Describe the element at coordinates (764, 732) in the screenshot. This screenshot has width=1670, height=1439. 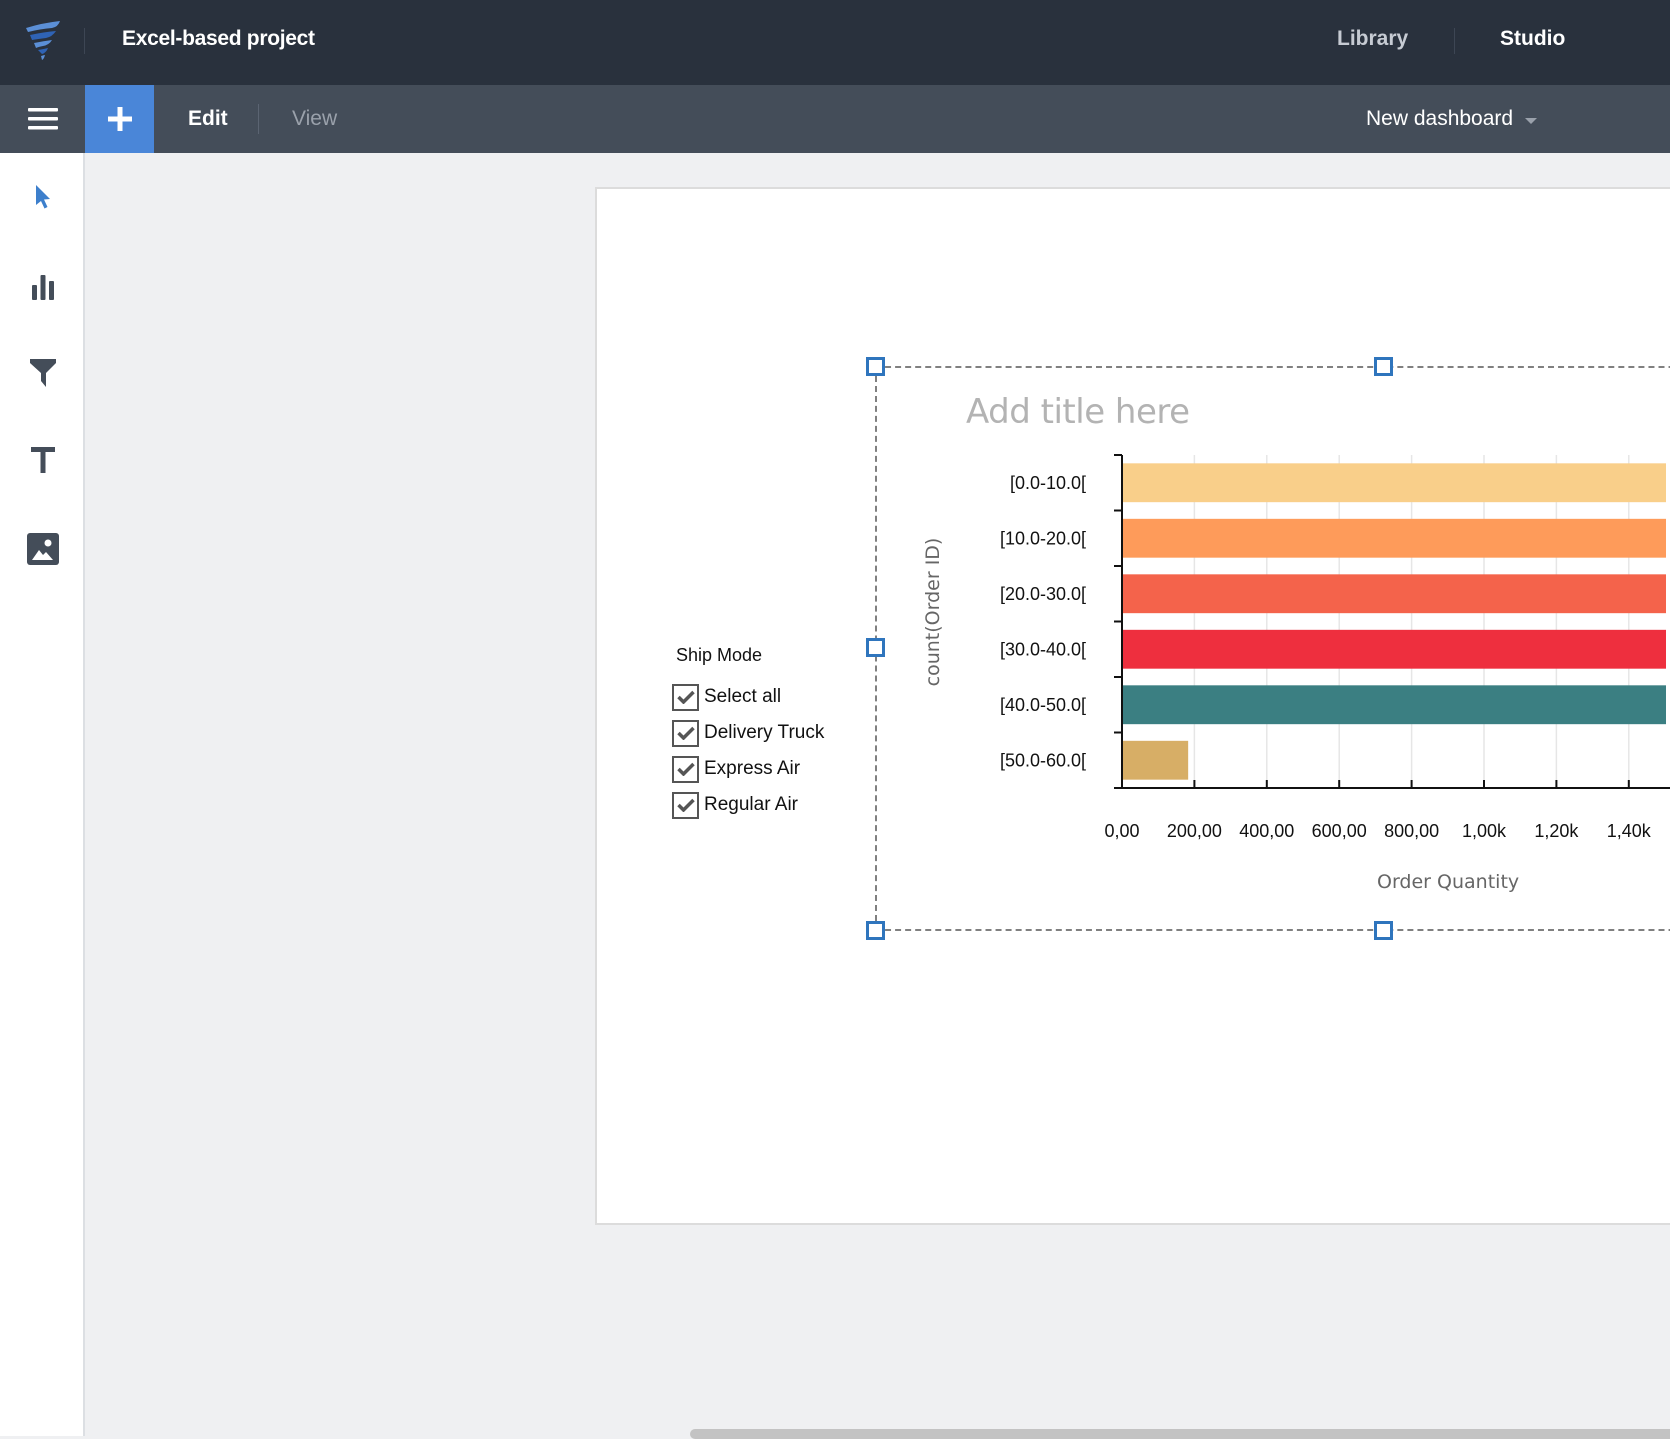
I see `checkbox-label: Delivery Truck` at that location.